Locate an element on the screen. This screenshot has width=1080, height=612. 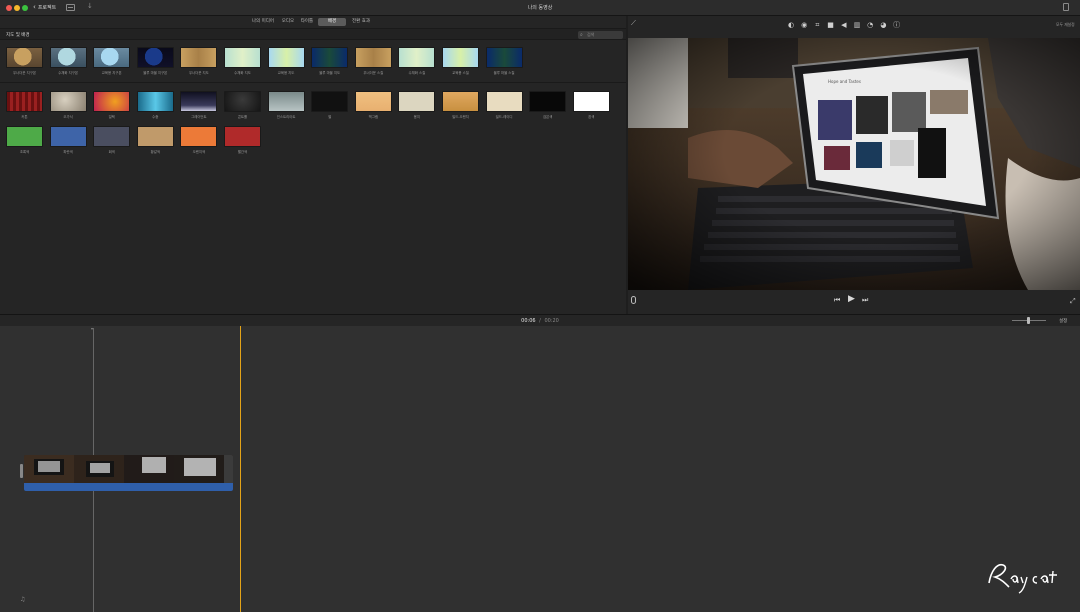
background-thumbnail-label: 회색 is located at coordinates (111, 152).